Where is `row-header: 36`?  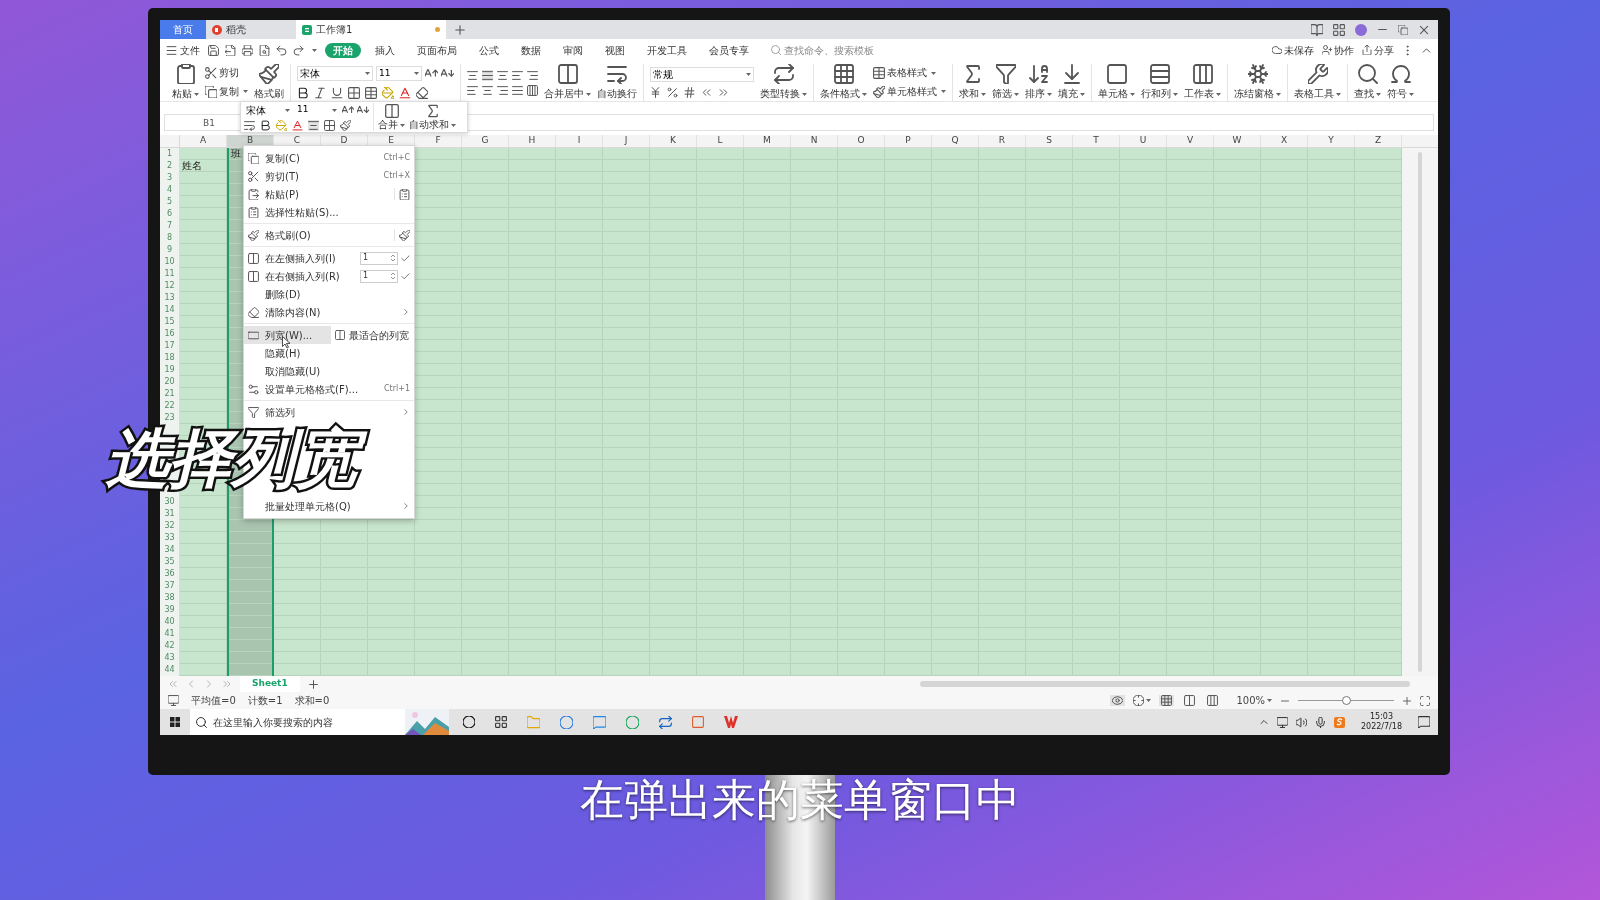 row-header: 36 is located at coordinates (169, 574).